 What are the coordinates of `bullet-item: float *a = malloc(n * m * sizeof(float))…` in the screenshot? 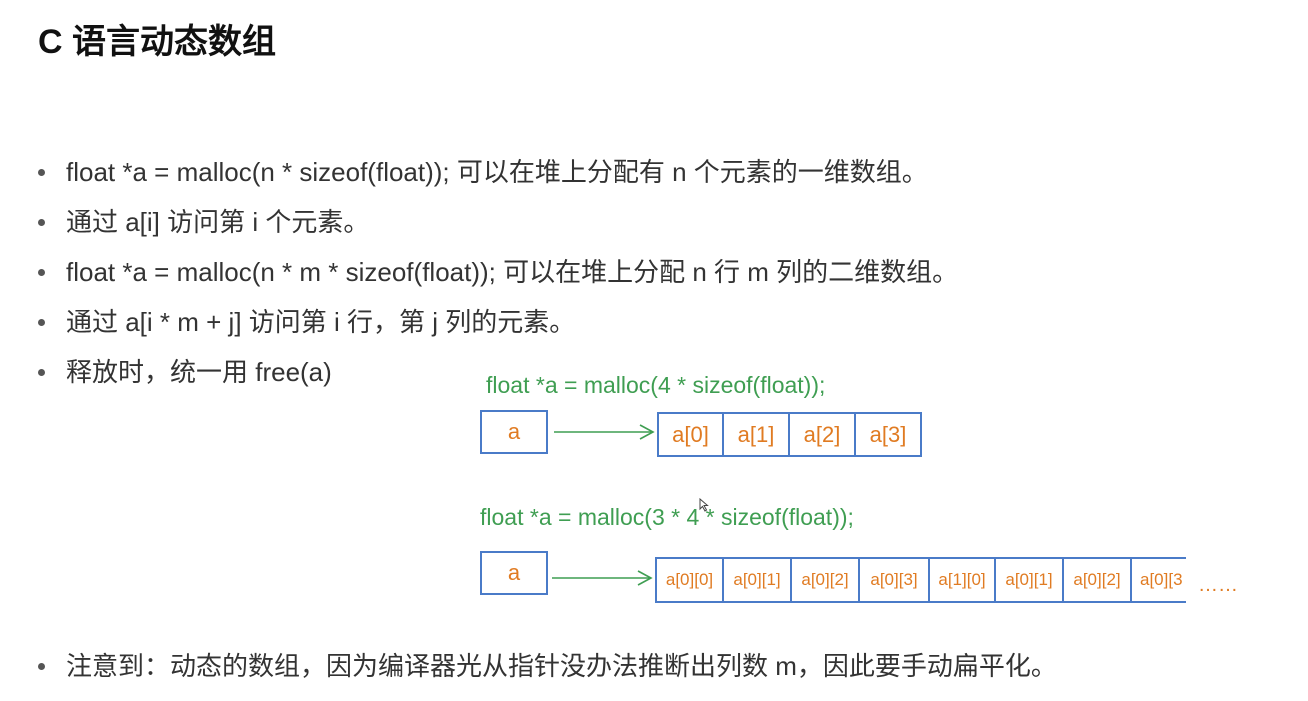 It's located at (497, 275).